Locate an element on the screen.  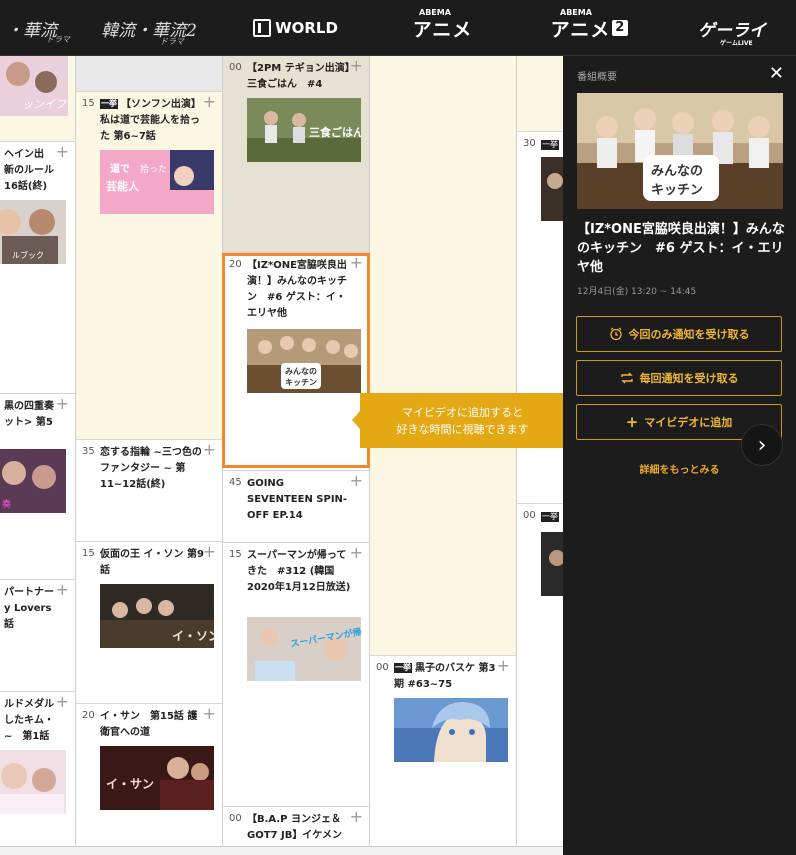
program-title-line: したキム・ is located at coordinates (29, 720).